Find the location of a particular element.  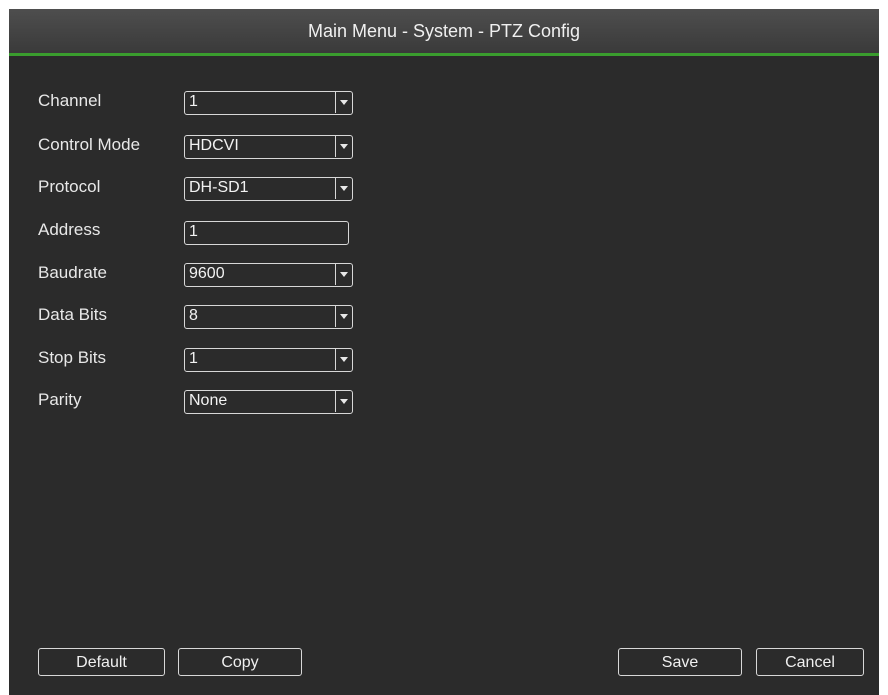

channel-label: Channel is located at coordinates (70, 100).